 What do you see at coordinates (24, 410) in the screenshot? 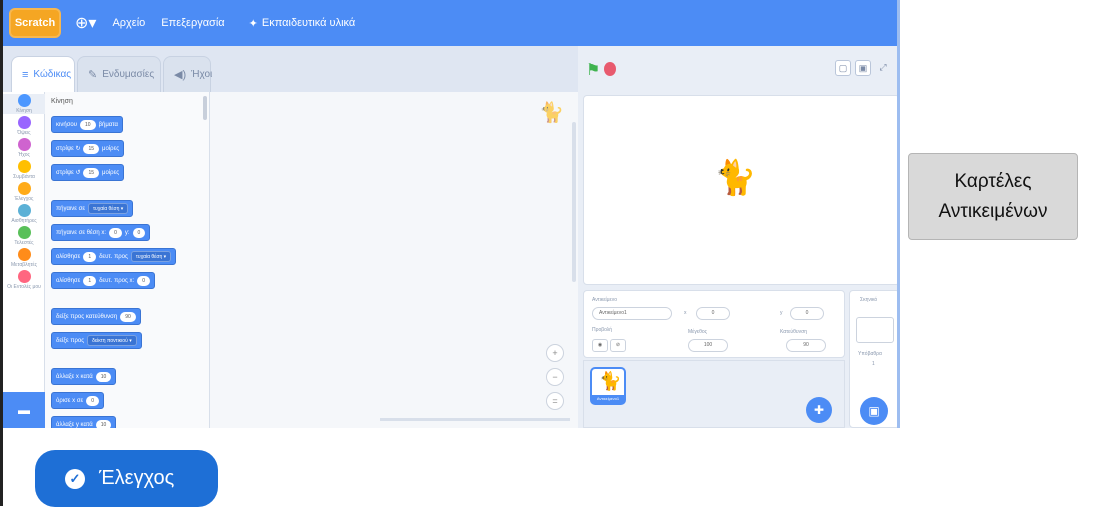
I see `add-extension-button: ▬` at bounding box center [24, 410].